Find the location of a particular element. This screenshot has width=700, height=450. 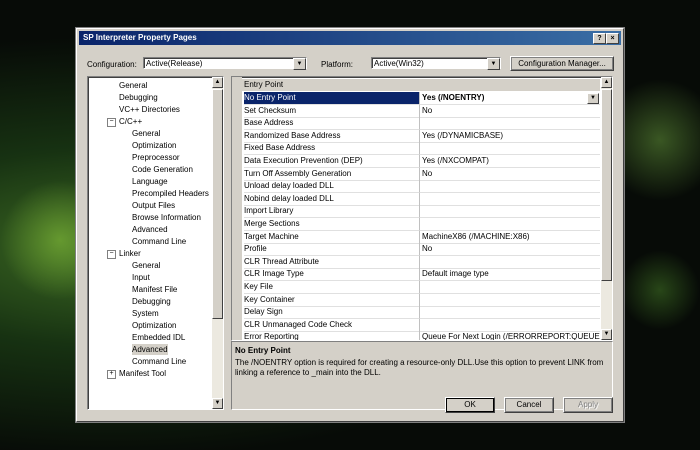

tree-item: Preprocessor is located at coordinates (156, 157).